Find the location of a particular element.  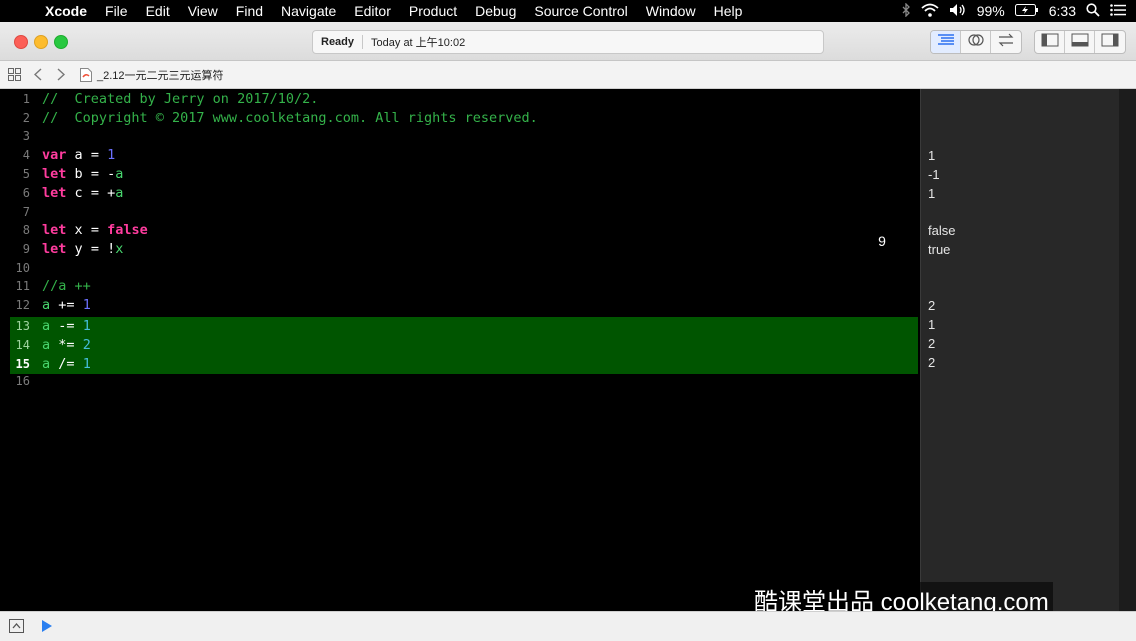

line-number: 13 is located at coordinates (15, 326).